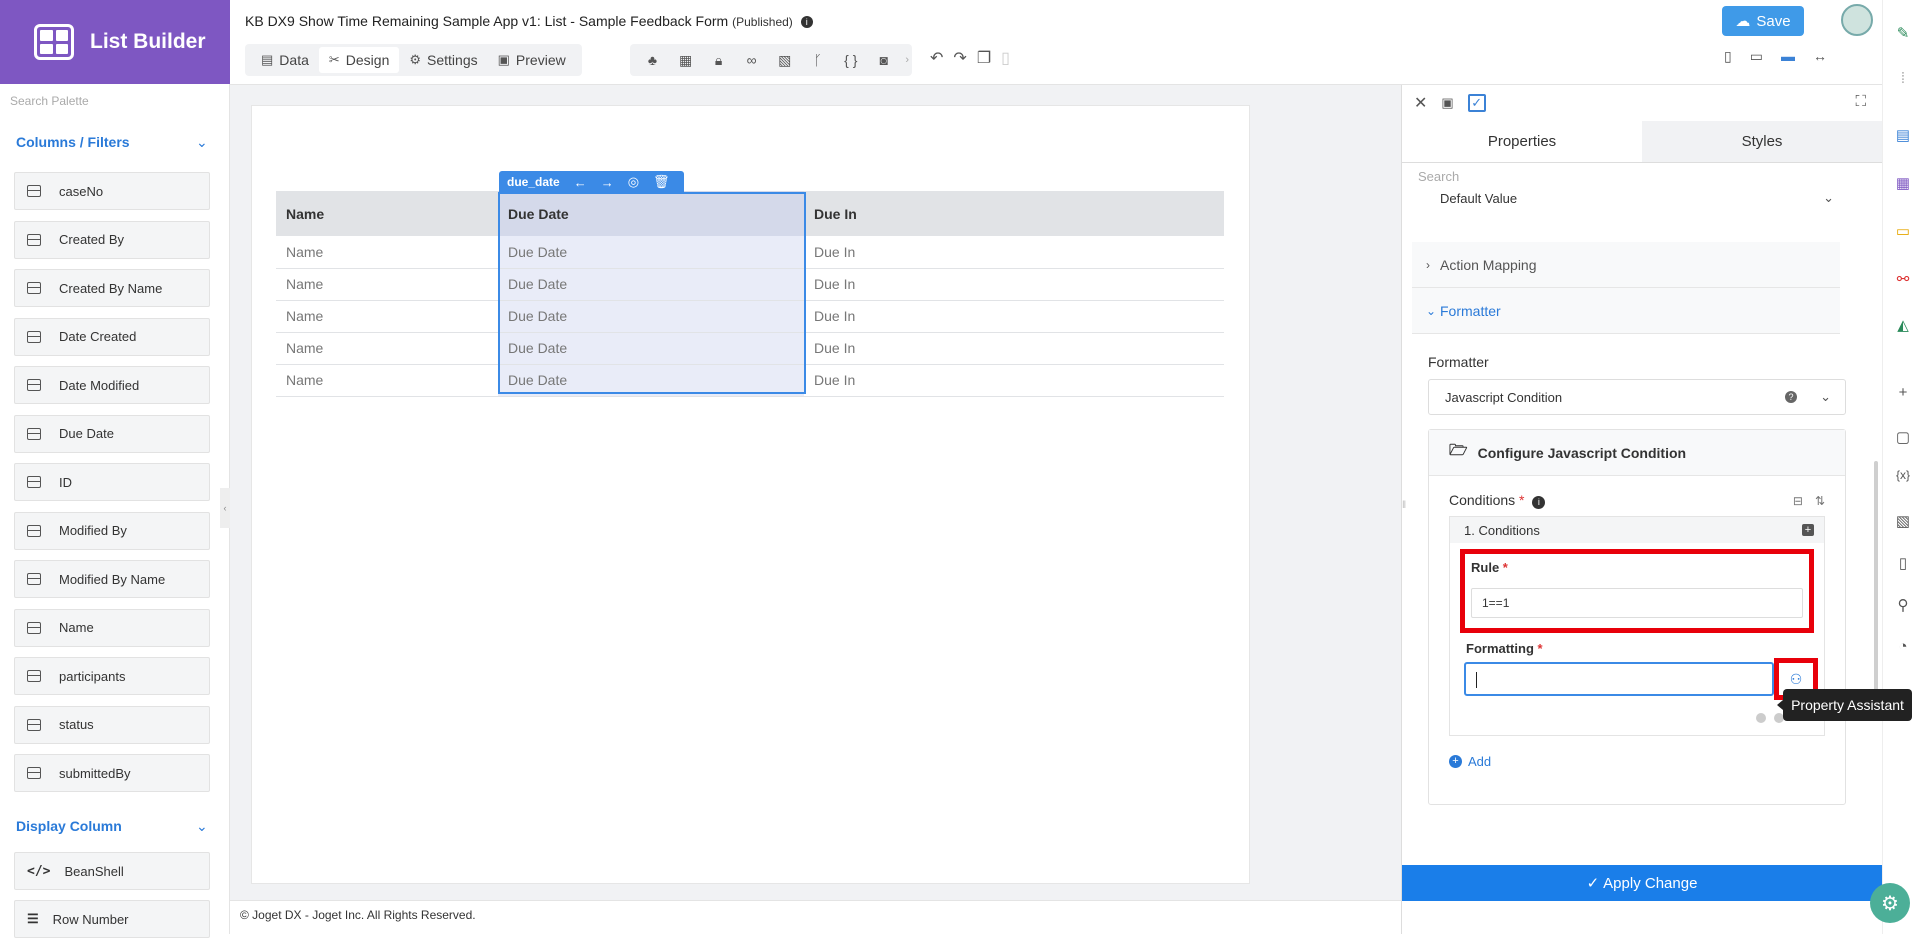  Describe the element at coordinates (1642, 883) in the screenshot. I see `apply-change-button: ✓ Apply Change` at that location.